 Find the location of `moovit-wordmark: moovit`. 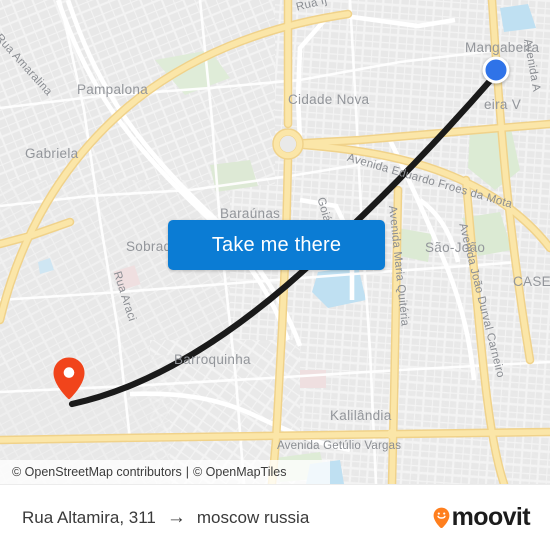

moovit-wordmark: moovit is located at coordinates (491, 517).